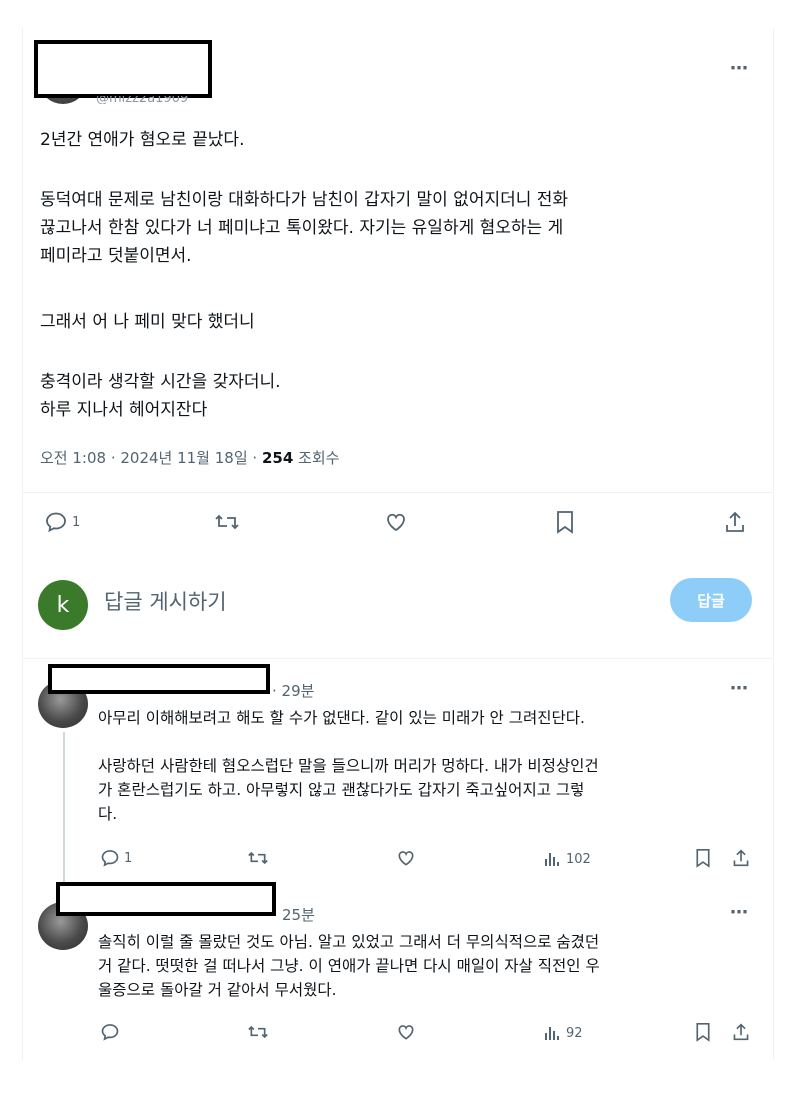  I want to click on post-meta: 오전 1:08 · 2024년 11월 18일 · 254 조회수, so click(189, 457).